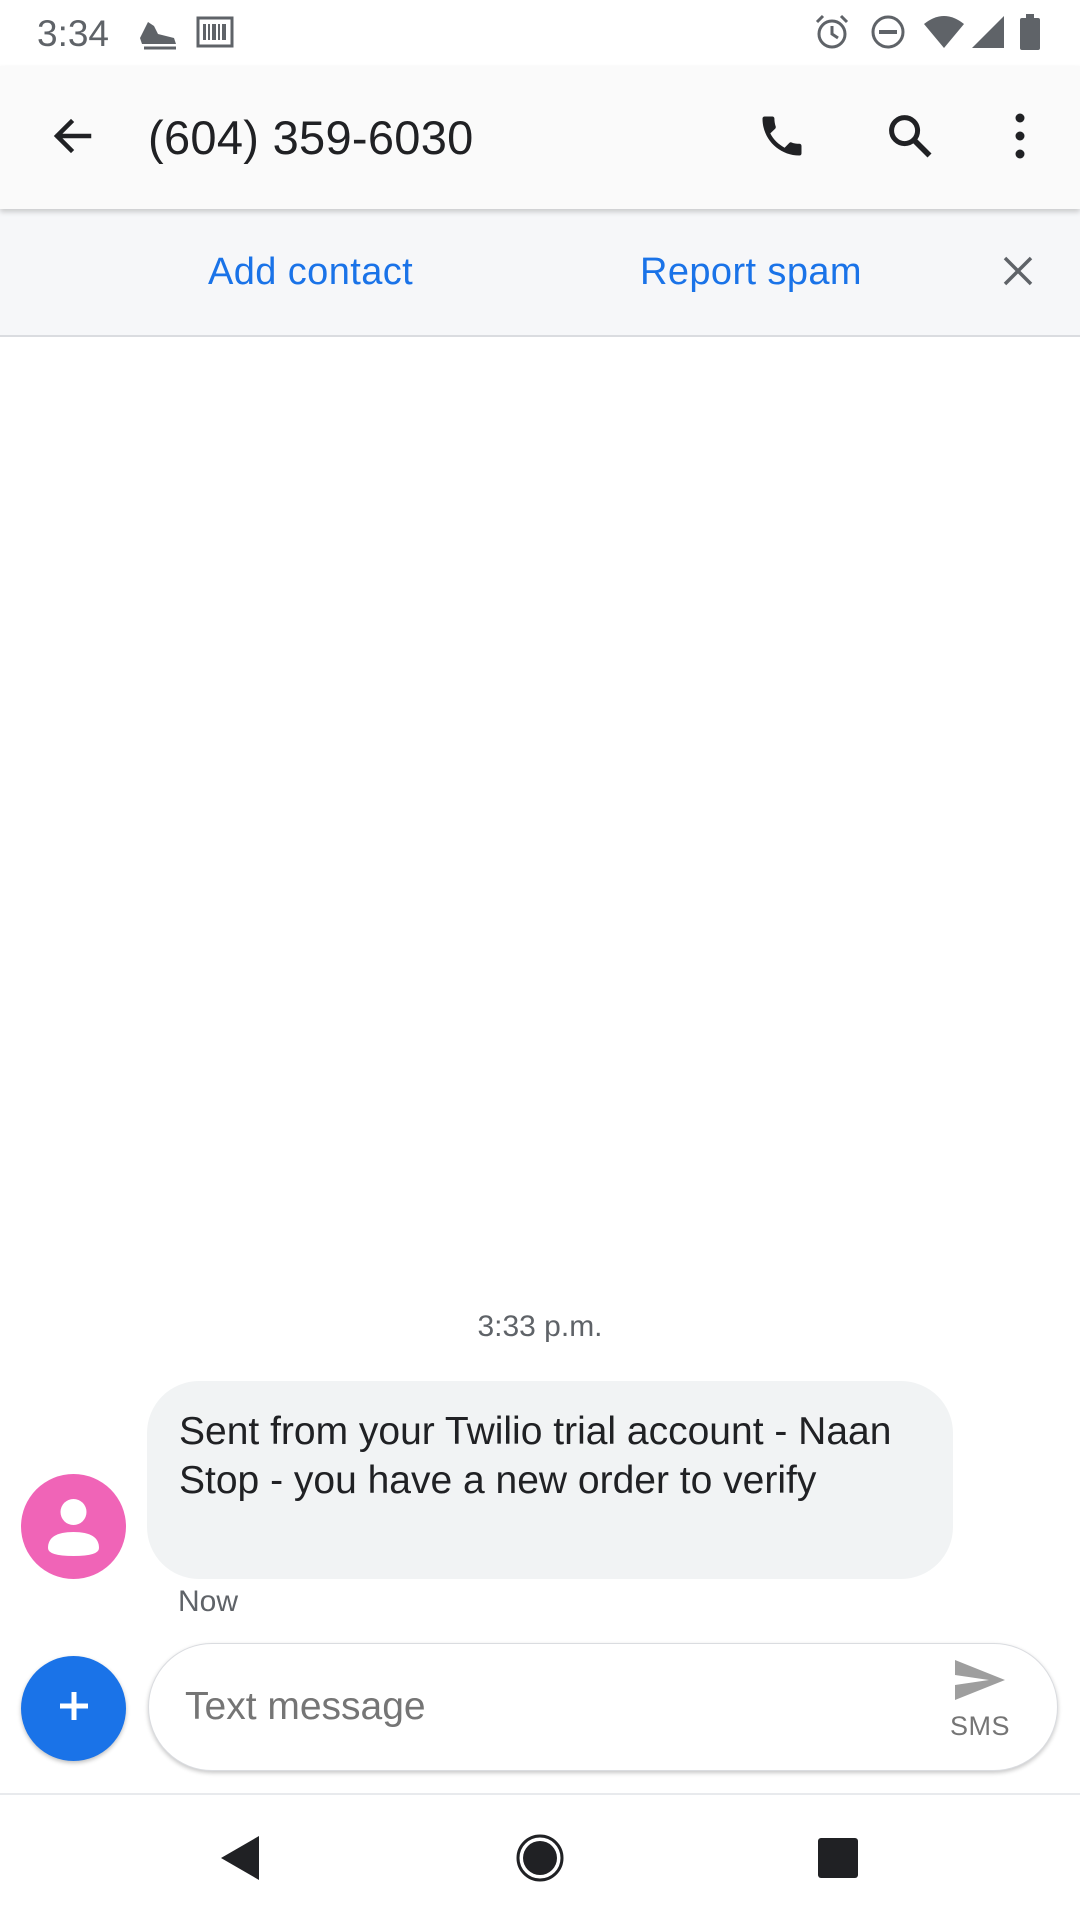 This screenshot has width=1080, height=1920. I want to click on send-mode-label: SMS, so click(979, 1726).